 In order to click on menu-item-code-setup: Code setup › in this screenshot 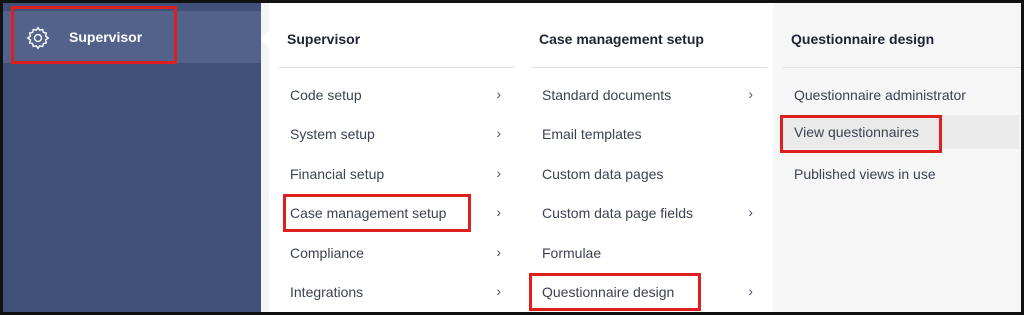, I will do `click(396, 95)`.